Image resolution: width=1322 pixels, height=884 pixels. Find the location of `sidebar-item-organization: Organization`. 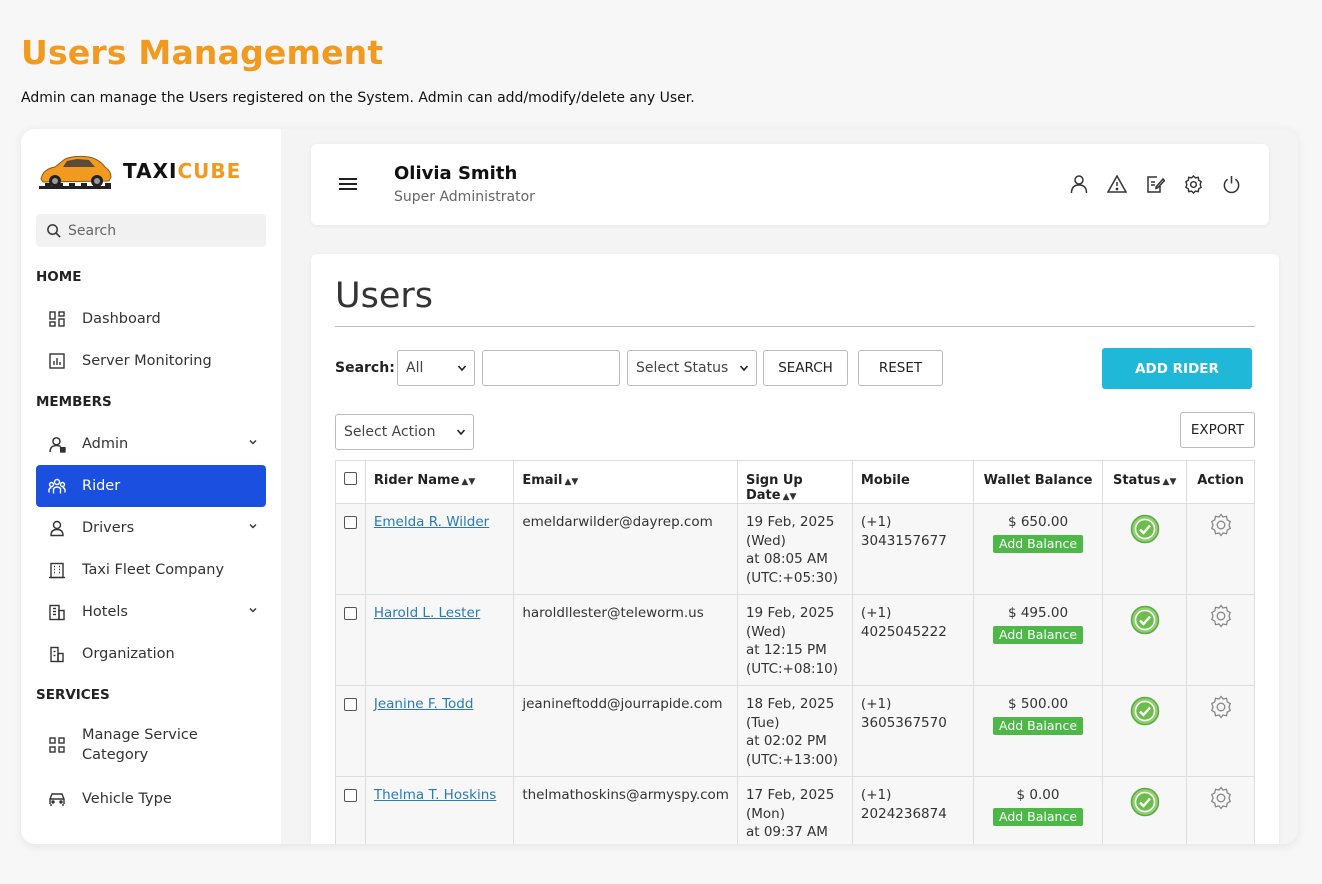

sidebar-item-organization: Organization is located at coordinates (151, 654).